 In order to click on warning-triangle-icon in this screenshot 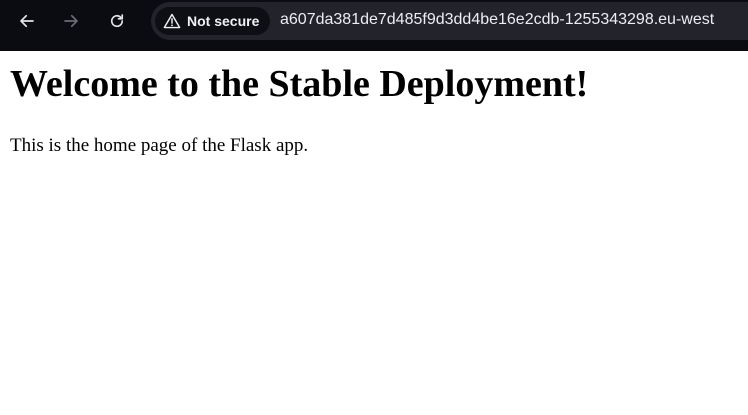, I will do `click(172, 21)`.